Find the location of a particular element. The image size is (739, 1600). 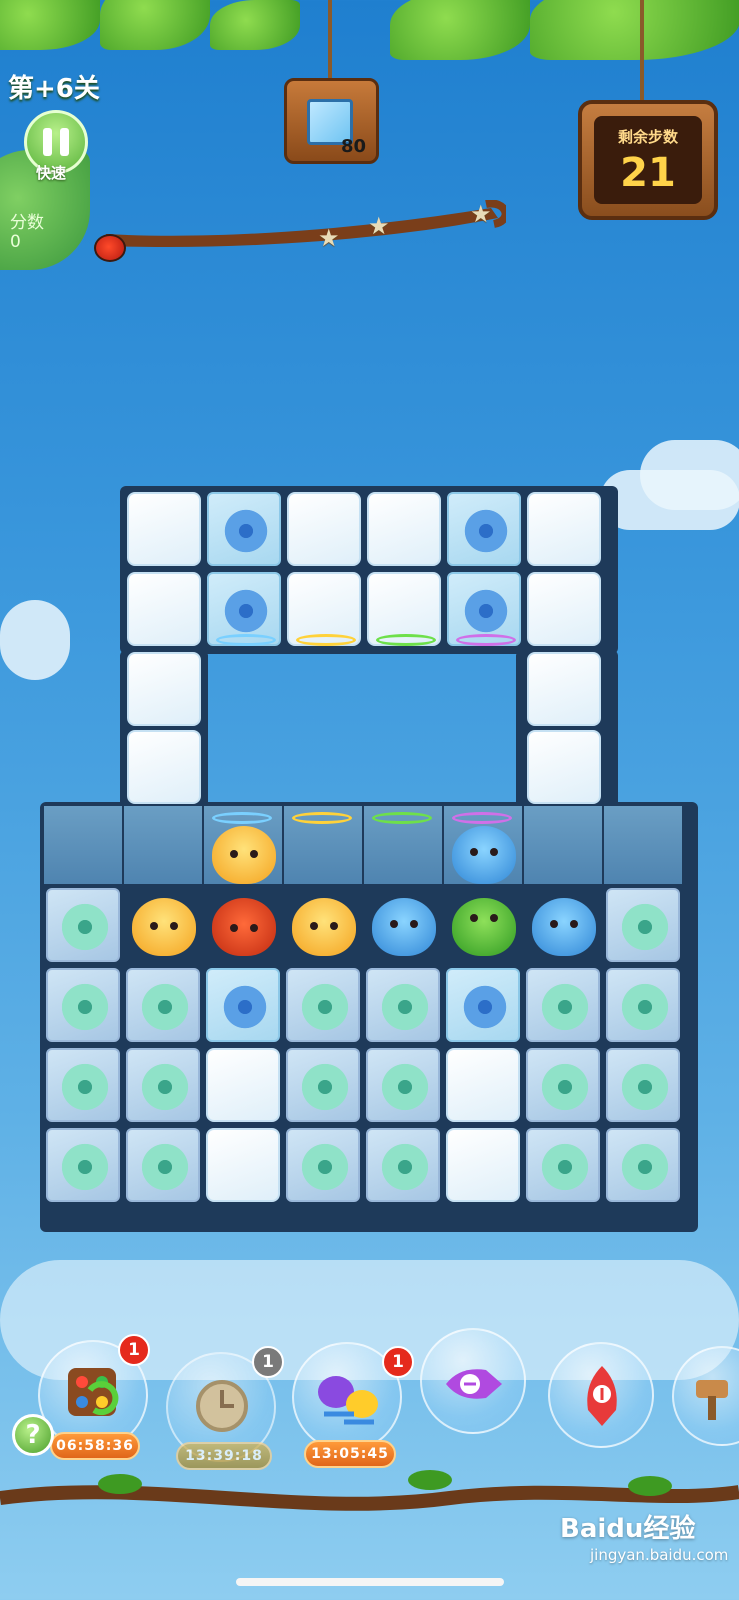

score-value: 0 is located at coordinates (15, 242).